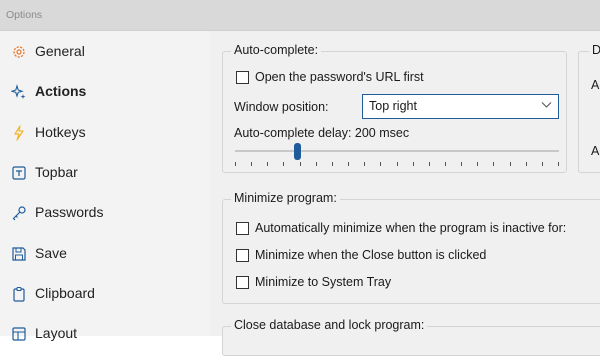  What do you see at coordinates (105, 333) in the screenshot?
I see `sidebar-item-layout: Layout` at bounding box center [105, 333].